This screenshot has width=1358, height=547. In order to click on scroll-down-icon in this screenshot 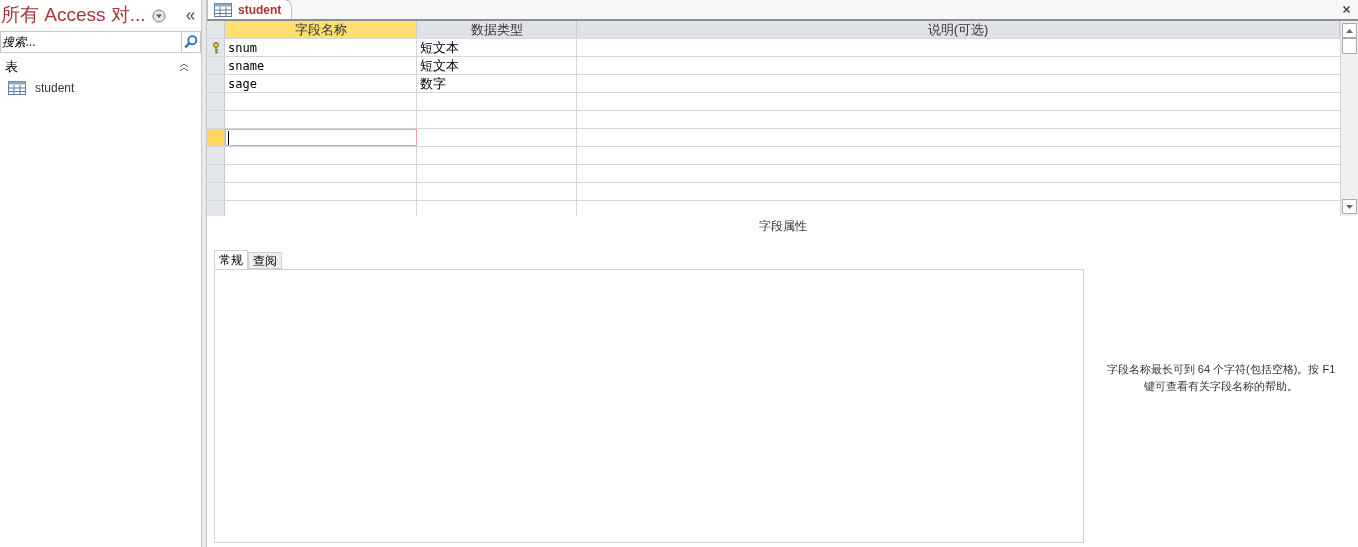, I will do `click(1349, 206)`.